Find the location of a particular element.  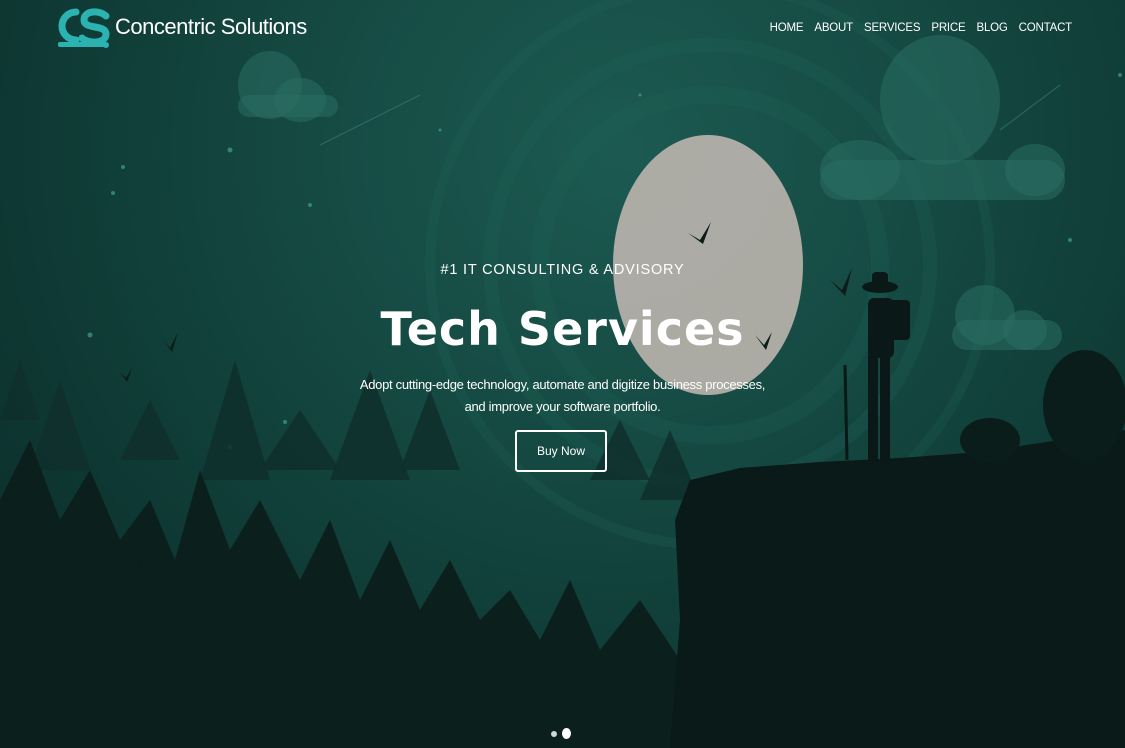

cs-logo-icon is located at coordinates (82, 28).